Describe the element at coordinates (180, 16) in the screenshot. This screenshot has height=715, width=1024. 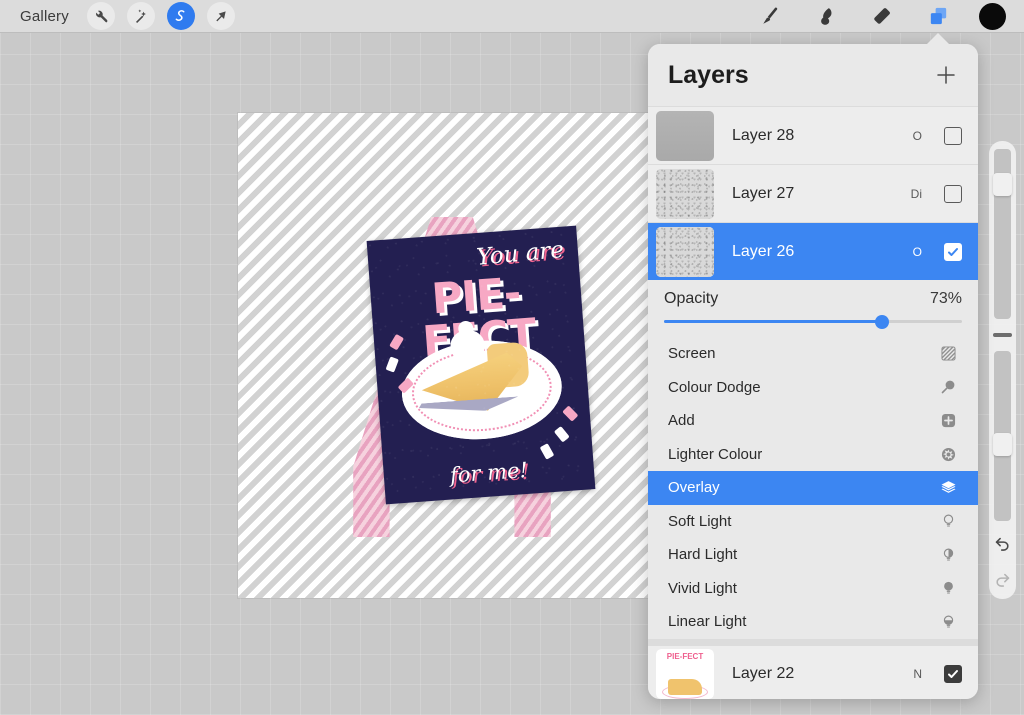
I see `selection-icon` at that location.